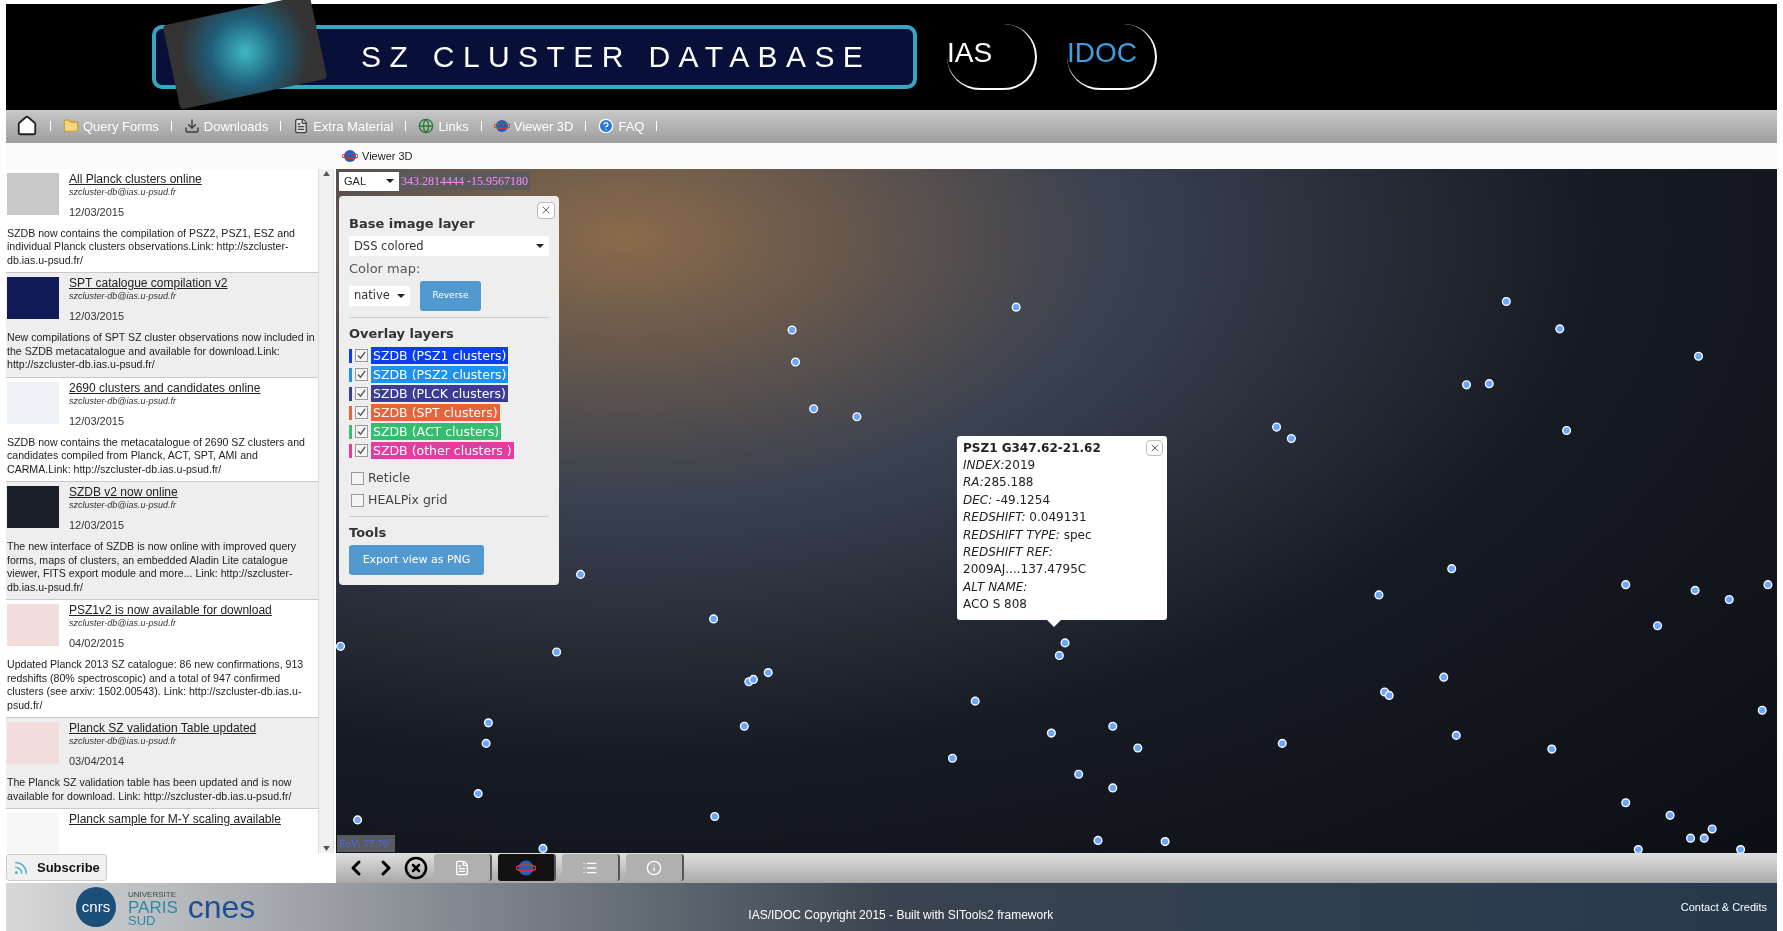 This screenshot has width=1783, height=931. I want to click on field-label: Color map:, so click(385, 269).